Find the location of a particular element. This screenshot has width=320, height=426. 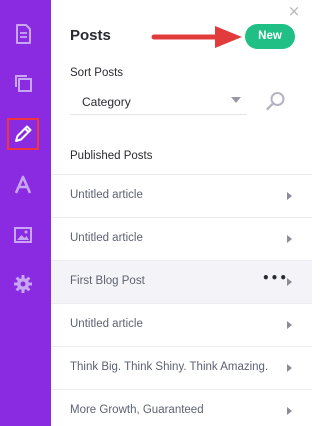

new-post-button: New is located at coordinates (270, 36).